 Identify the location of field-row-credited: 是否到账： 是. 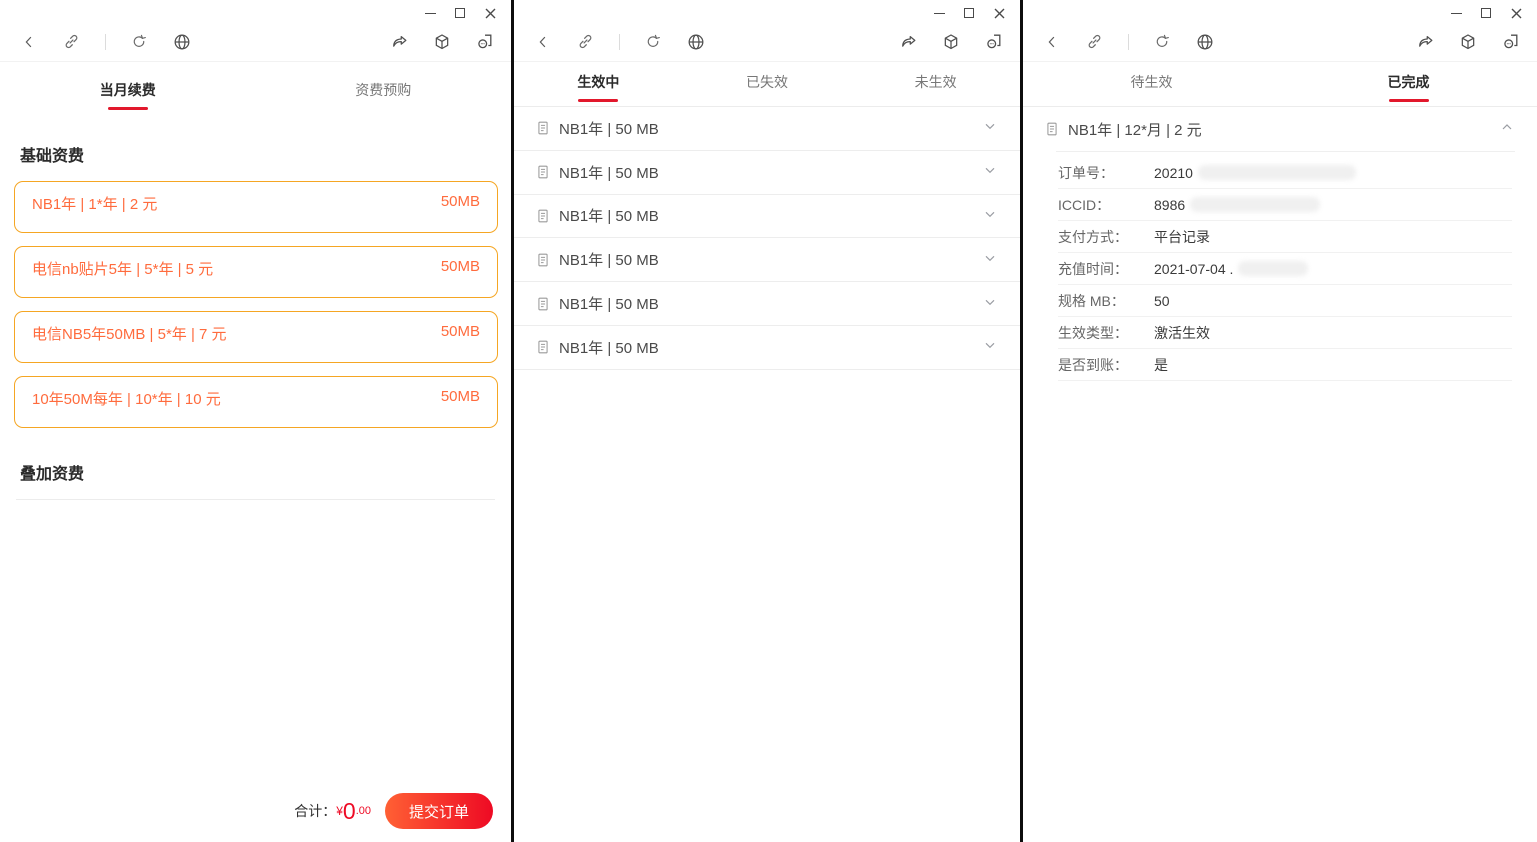
(1285, 365).